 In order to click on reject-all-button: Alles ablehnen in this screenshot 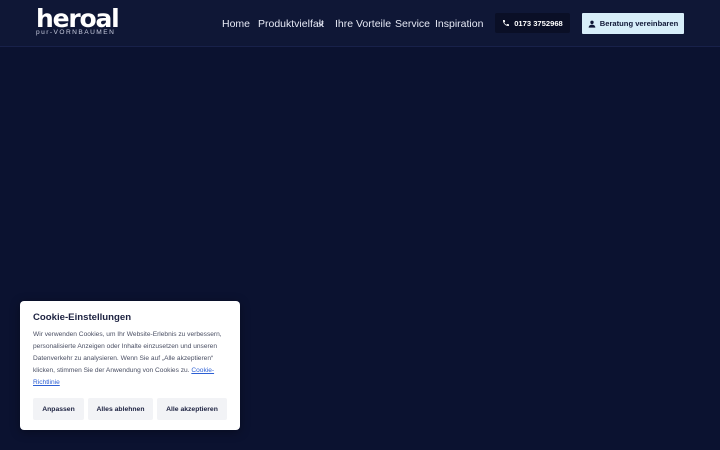, I will do `click(120, 409)`.